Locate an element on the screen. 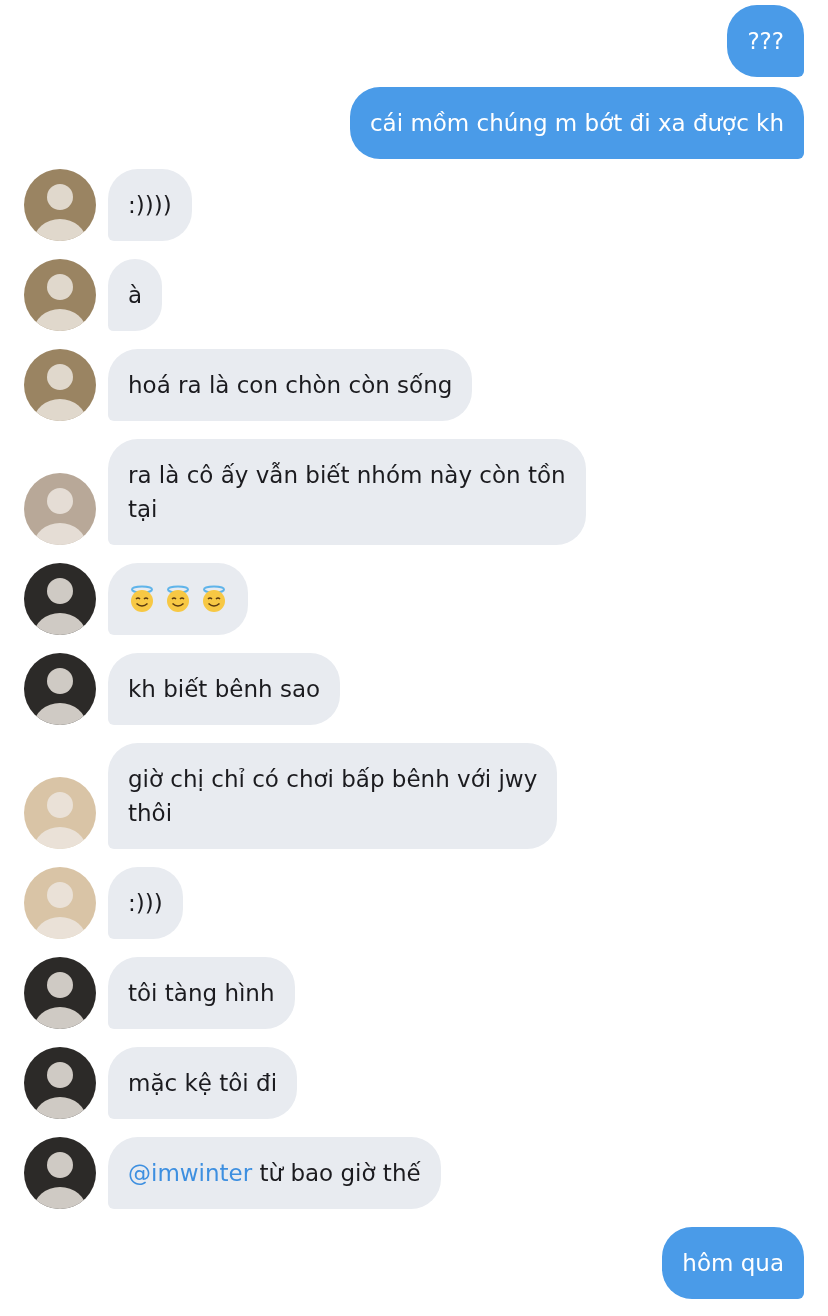  message-bubble: ??? is located at coordinates (765, 41).